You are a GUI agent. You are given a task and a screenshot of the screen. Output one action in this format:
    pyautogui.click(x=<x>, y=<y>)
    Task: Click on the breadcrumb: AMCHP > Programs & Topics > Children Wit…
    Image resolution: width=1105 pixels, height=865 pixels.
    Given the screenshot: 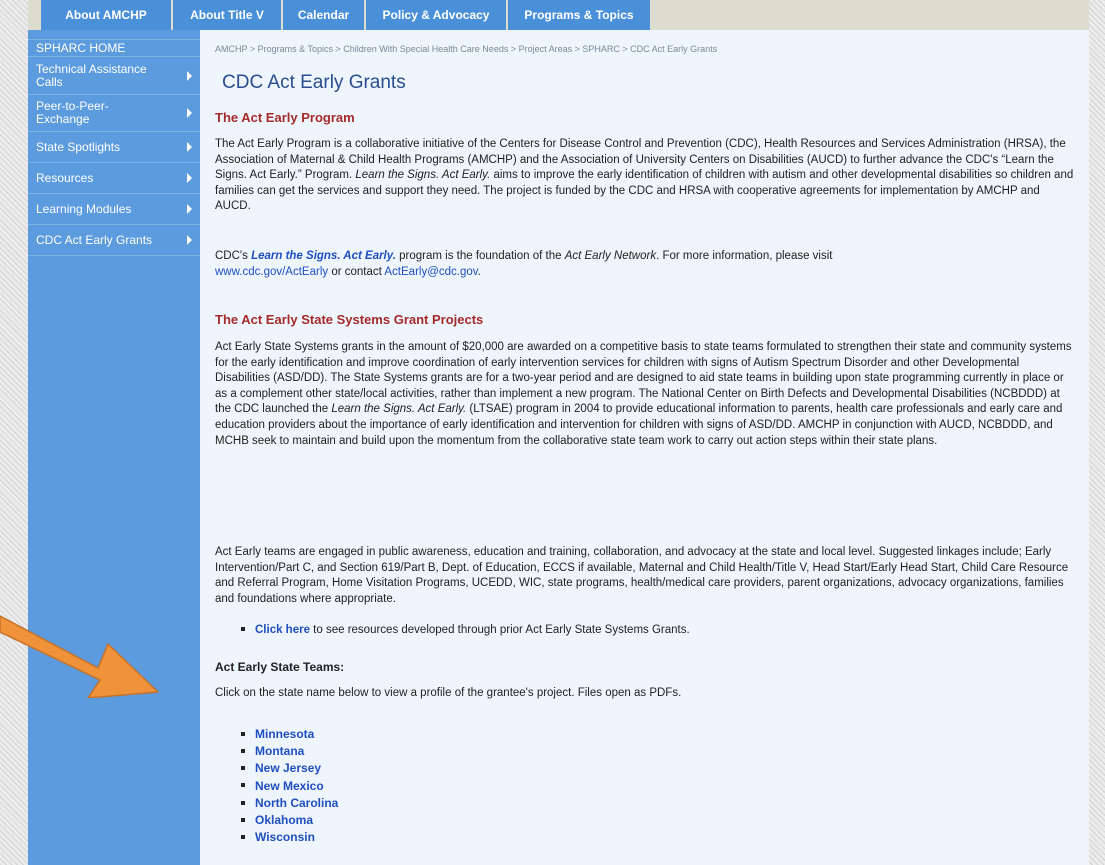 What is the action you would take?
    pyautogui.click(x=466, y=49)
    